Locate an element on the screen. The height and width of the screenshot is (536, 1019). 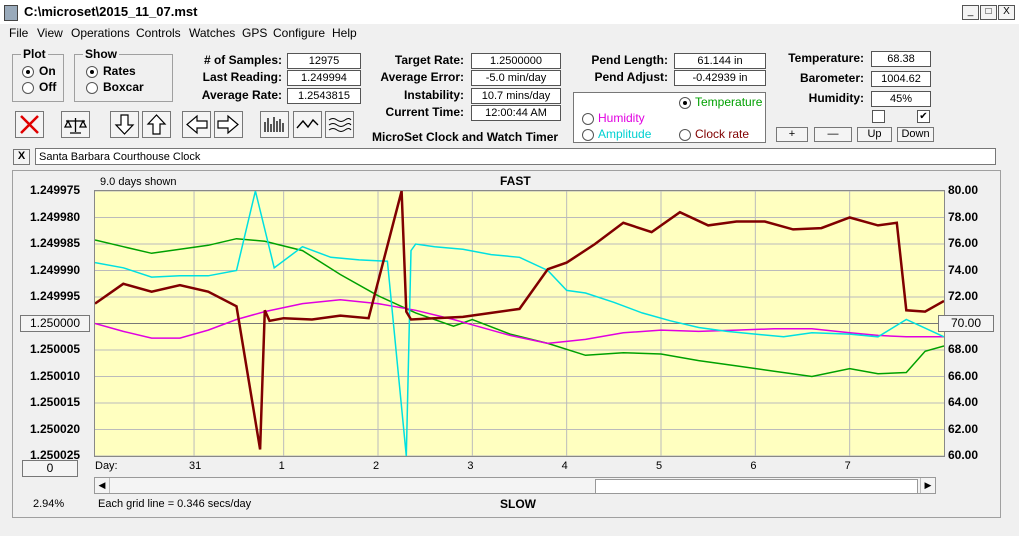
show-legend: Show is located at coordinates (101, 54).